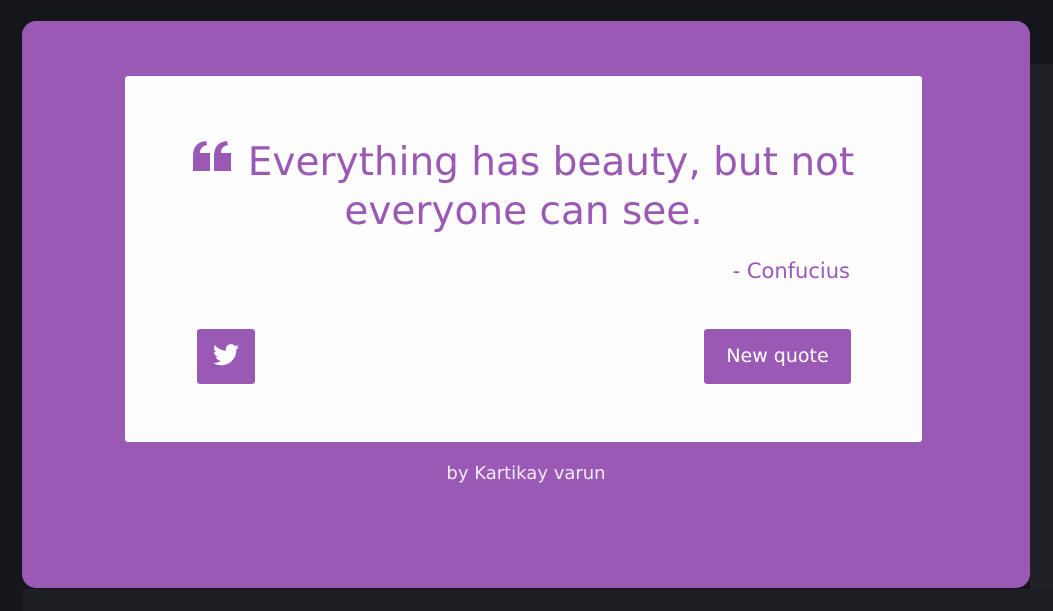 The image size is (1053, 611). Describe the element at coordinates (1041, 337) in the screenshot. I see `backdrop-edge` at that location.